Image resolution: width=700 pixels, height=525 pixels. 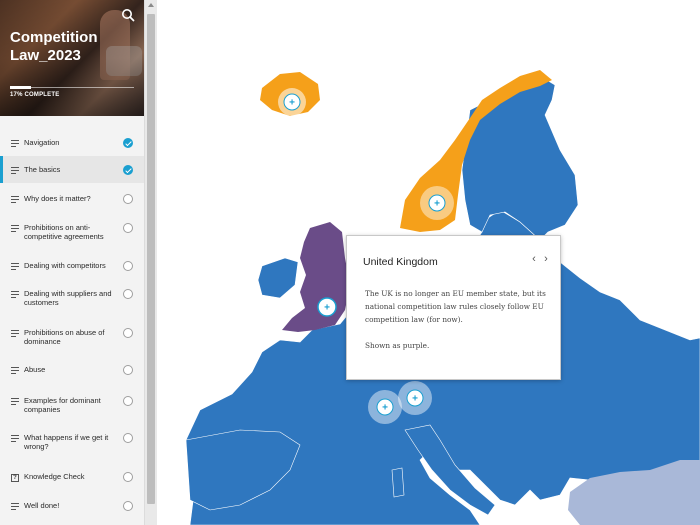 I want to click on scrollbar-thumb, so click(x=151, y=259).